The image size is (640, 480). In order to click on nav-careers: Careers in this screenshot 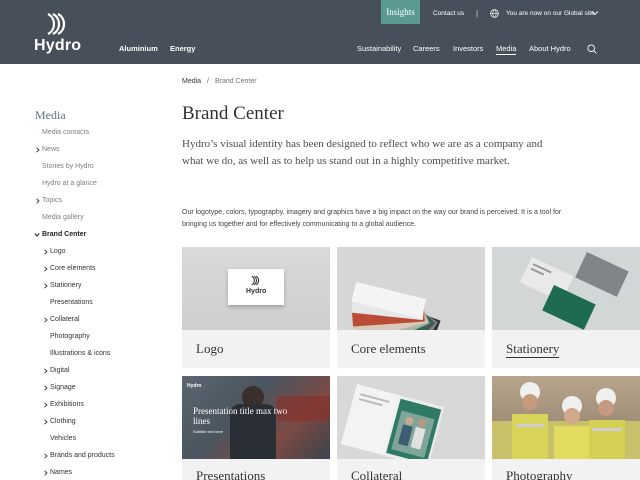, I will do `click(426, 48)`.